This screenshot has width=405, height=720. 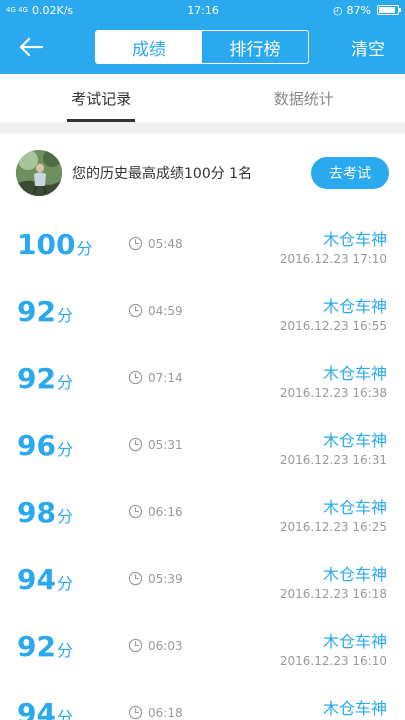 I want to click on duration: 06:18, so click(x=155, y=712).